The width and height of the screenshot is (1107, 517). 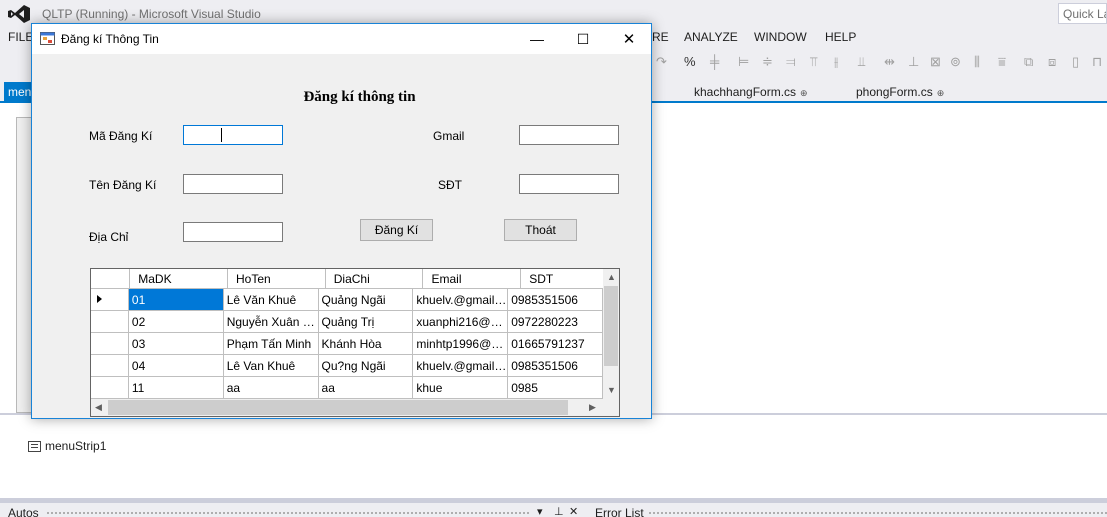 I want to click on cell-hoten: Phạm Tấn Minh, so click(x=271, y=343).